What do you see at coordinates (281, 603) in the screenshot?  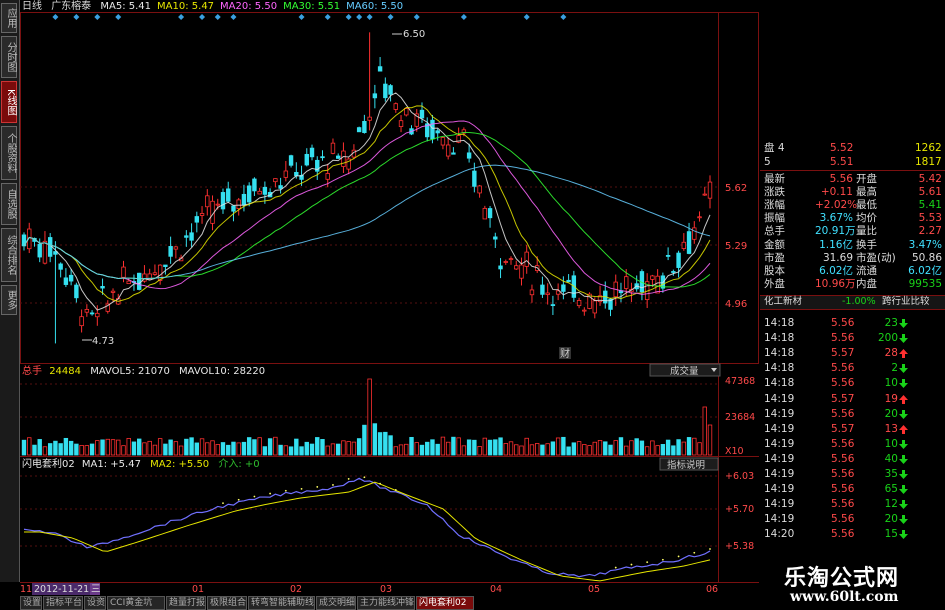 I see `indicator-tab-6: 转弯智能辅助线` at bounding box center [281, 603].